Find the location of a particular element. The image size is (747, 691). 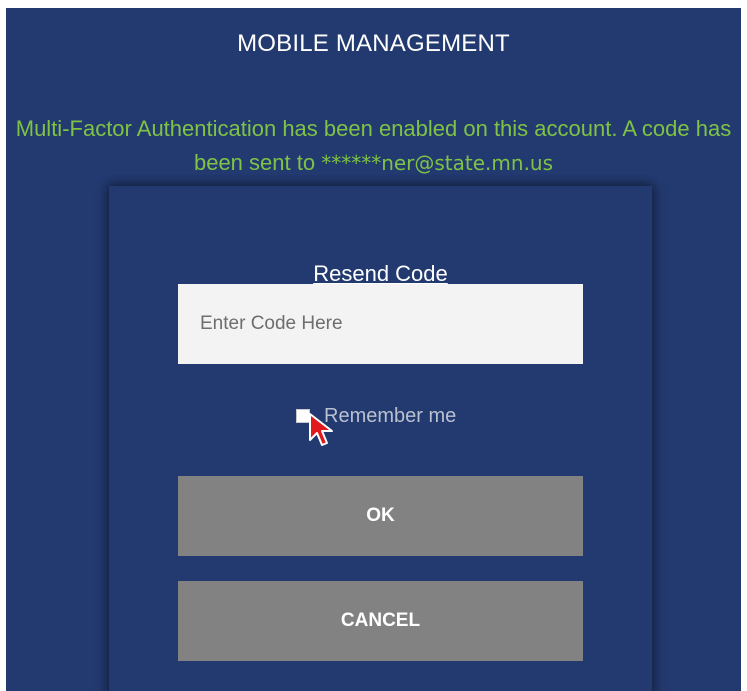

ok-button: OK is located at coordinates (380, 516).